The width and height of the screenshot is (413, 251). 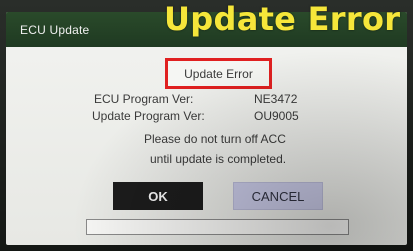 What do you see at coordinates (218, 159) in the screenshot?
I see `warning-message-line2: until update is completed.` at bounding box center [218, 159].